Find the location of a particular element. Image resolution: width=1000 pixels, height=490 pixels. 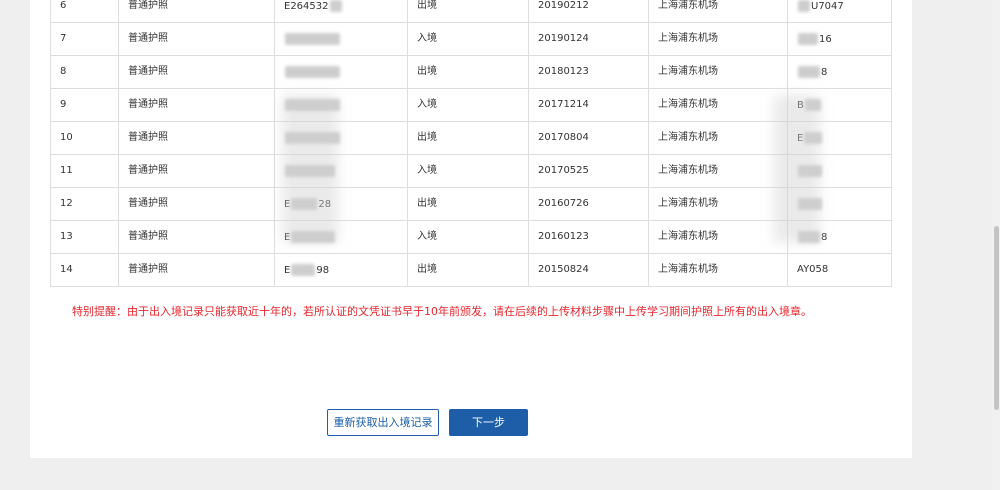

flight-number-cell: U7047 is located at coordinates (839, 11).